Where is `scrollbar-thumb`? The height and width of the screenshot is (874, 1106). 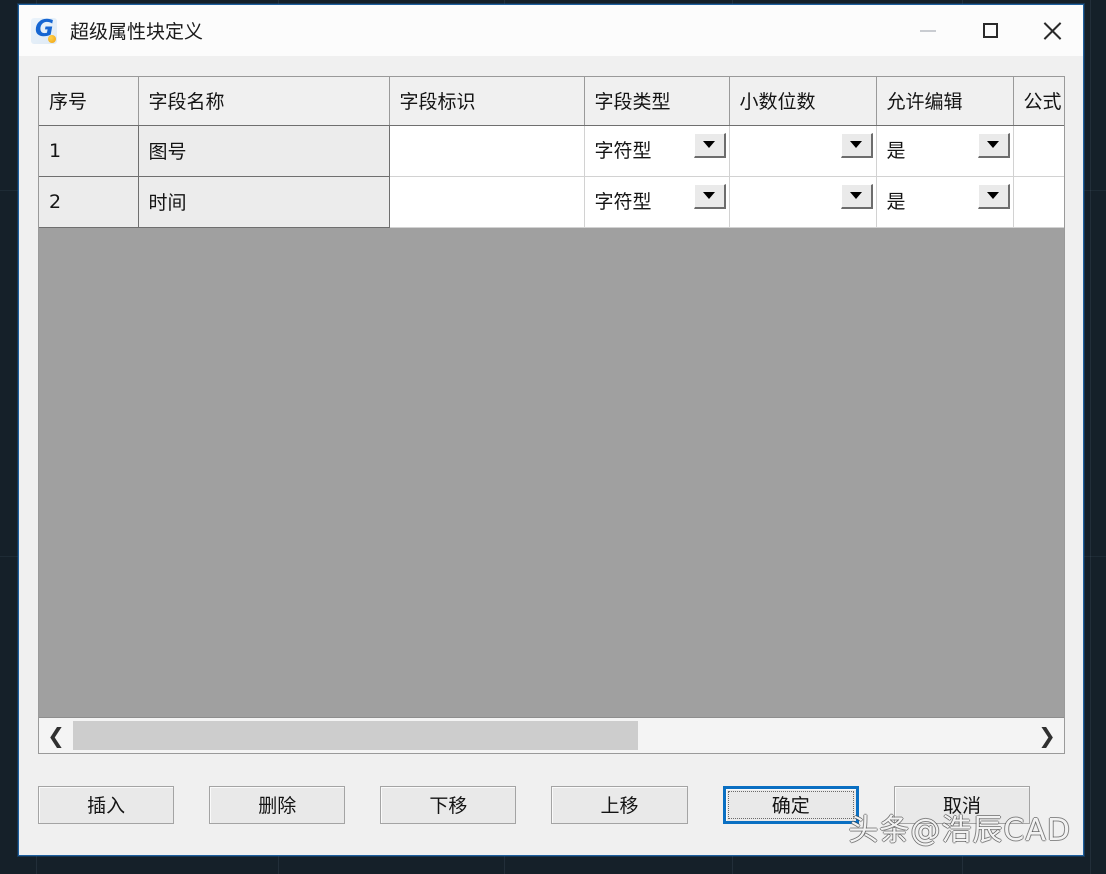
scrollbar-thumb is located at coordinates (355, 735).